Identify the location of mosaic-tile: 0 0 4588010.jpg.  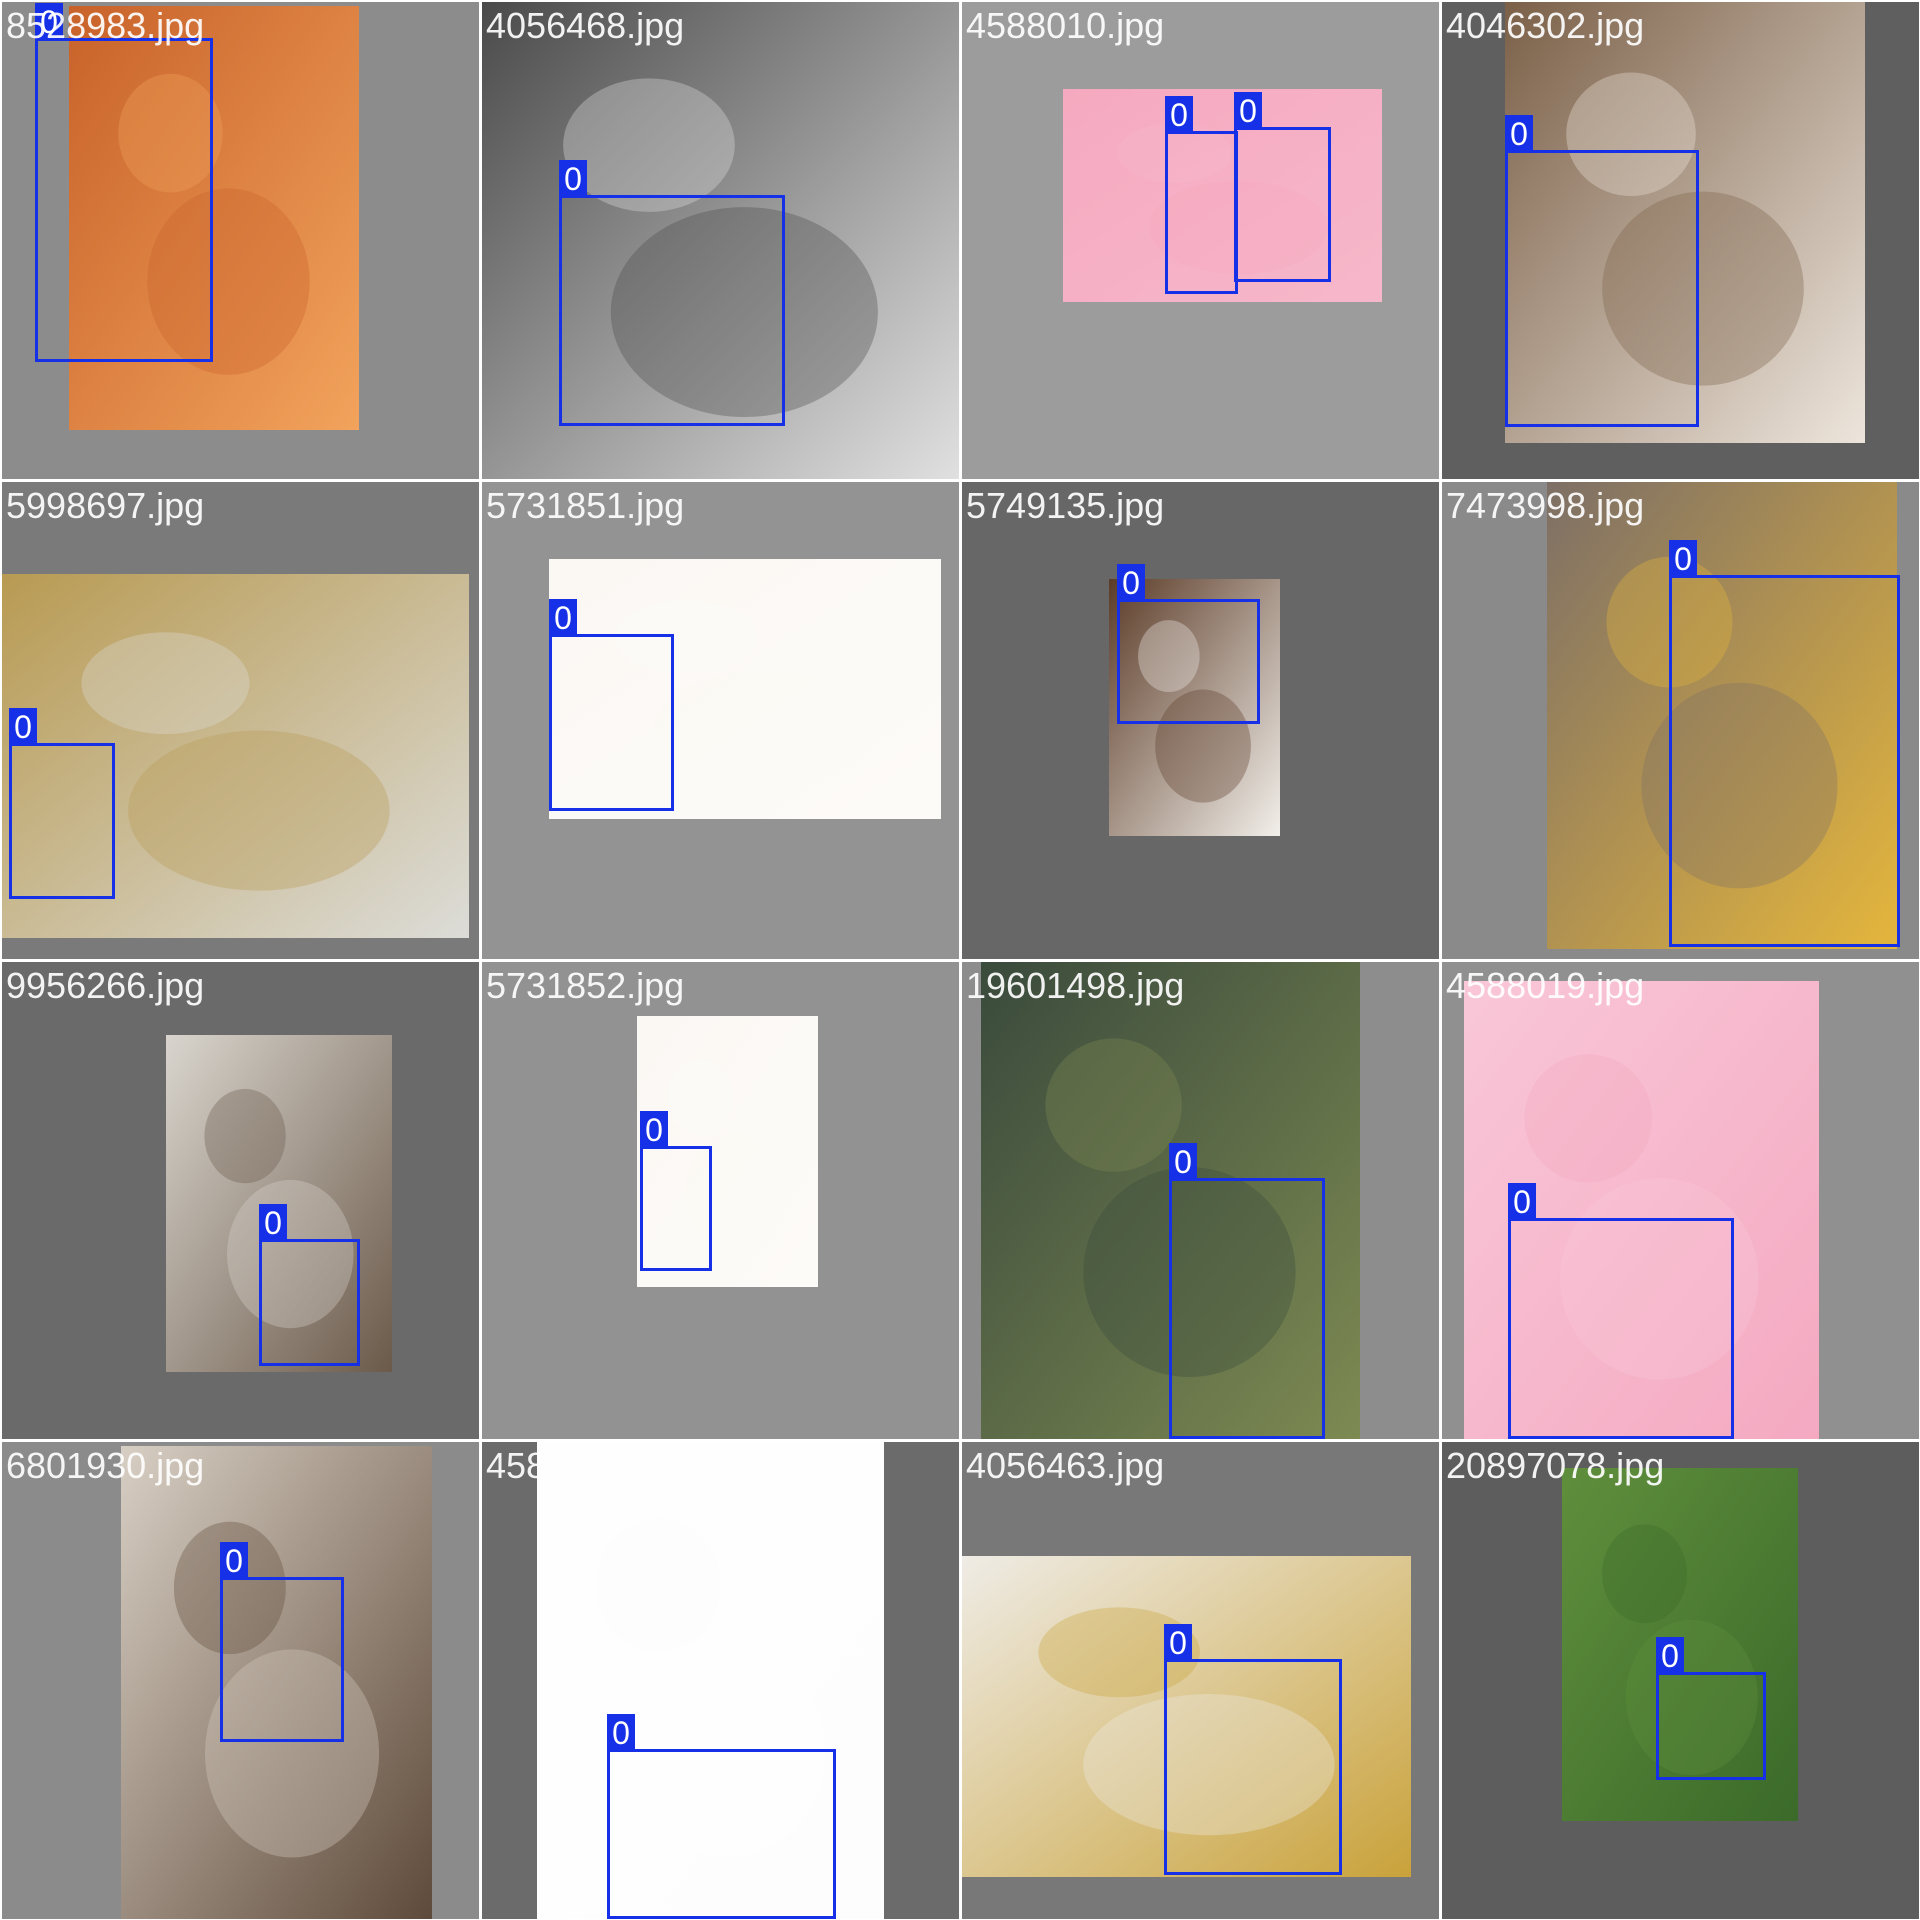
(1200, 240).